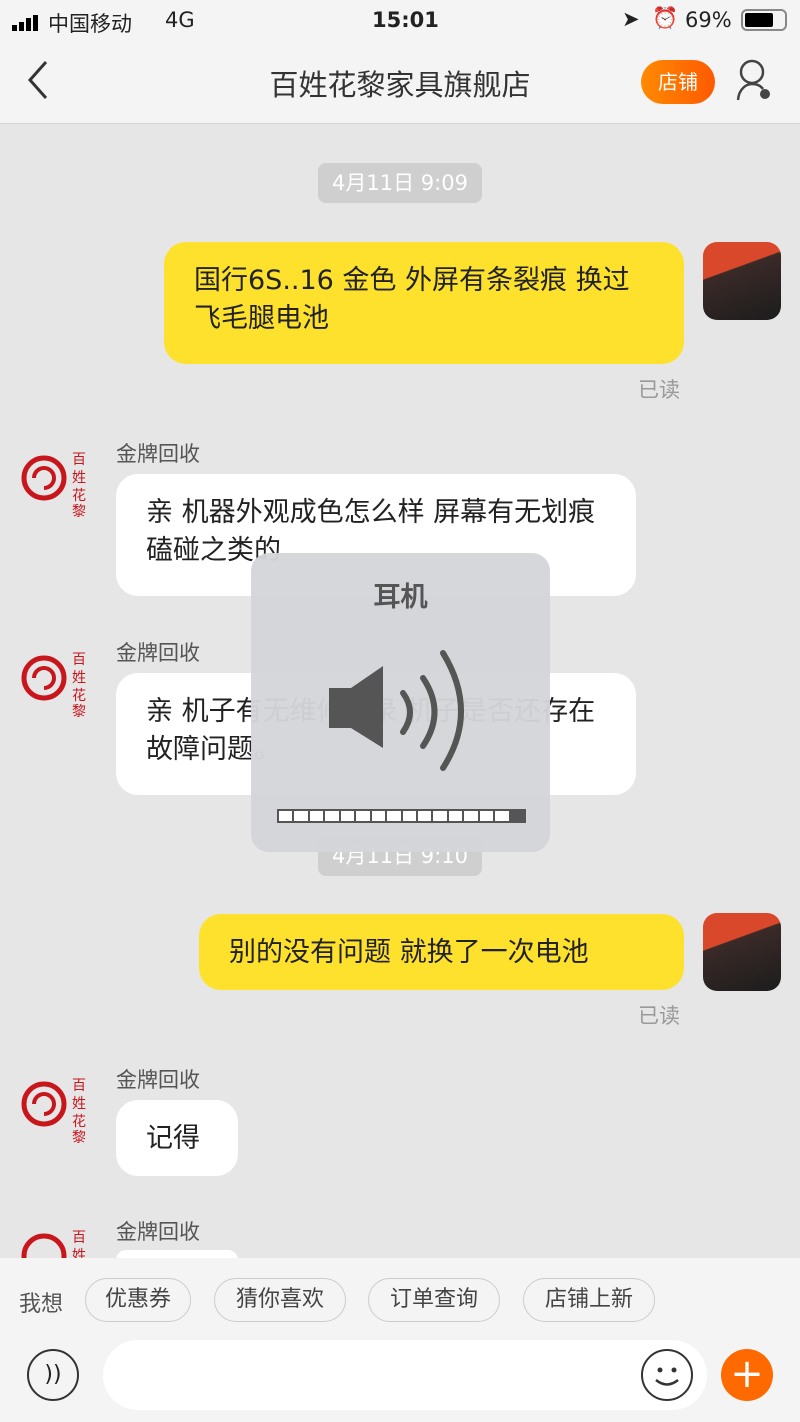 This screenshot has width=800, height=1422. What do you see at coordinates (180, 20) in the screenshot?
I see `network: 4G` at bounding box center [180, 20].